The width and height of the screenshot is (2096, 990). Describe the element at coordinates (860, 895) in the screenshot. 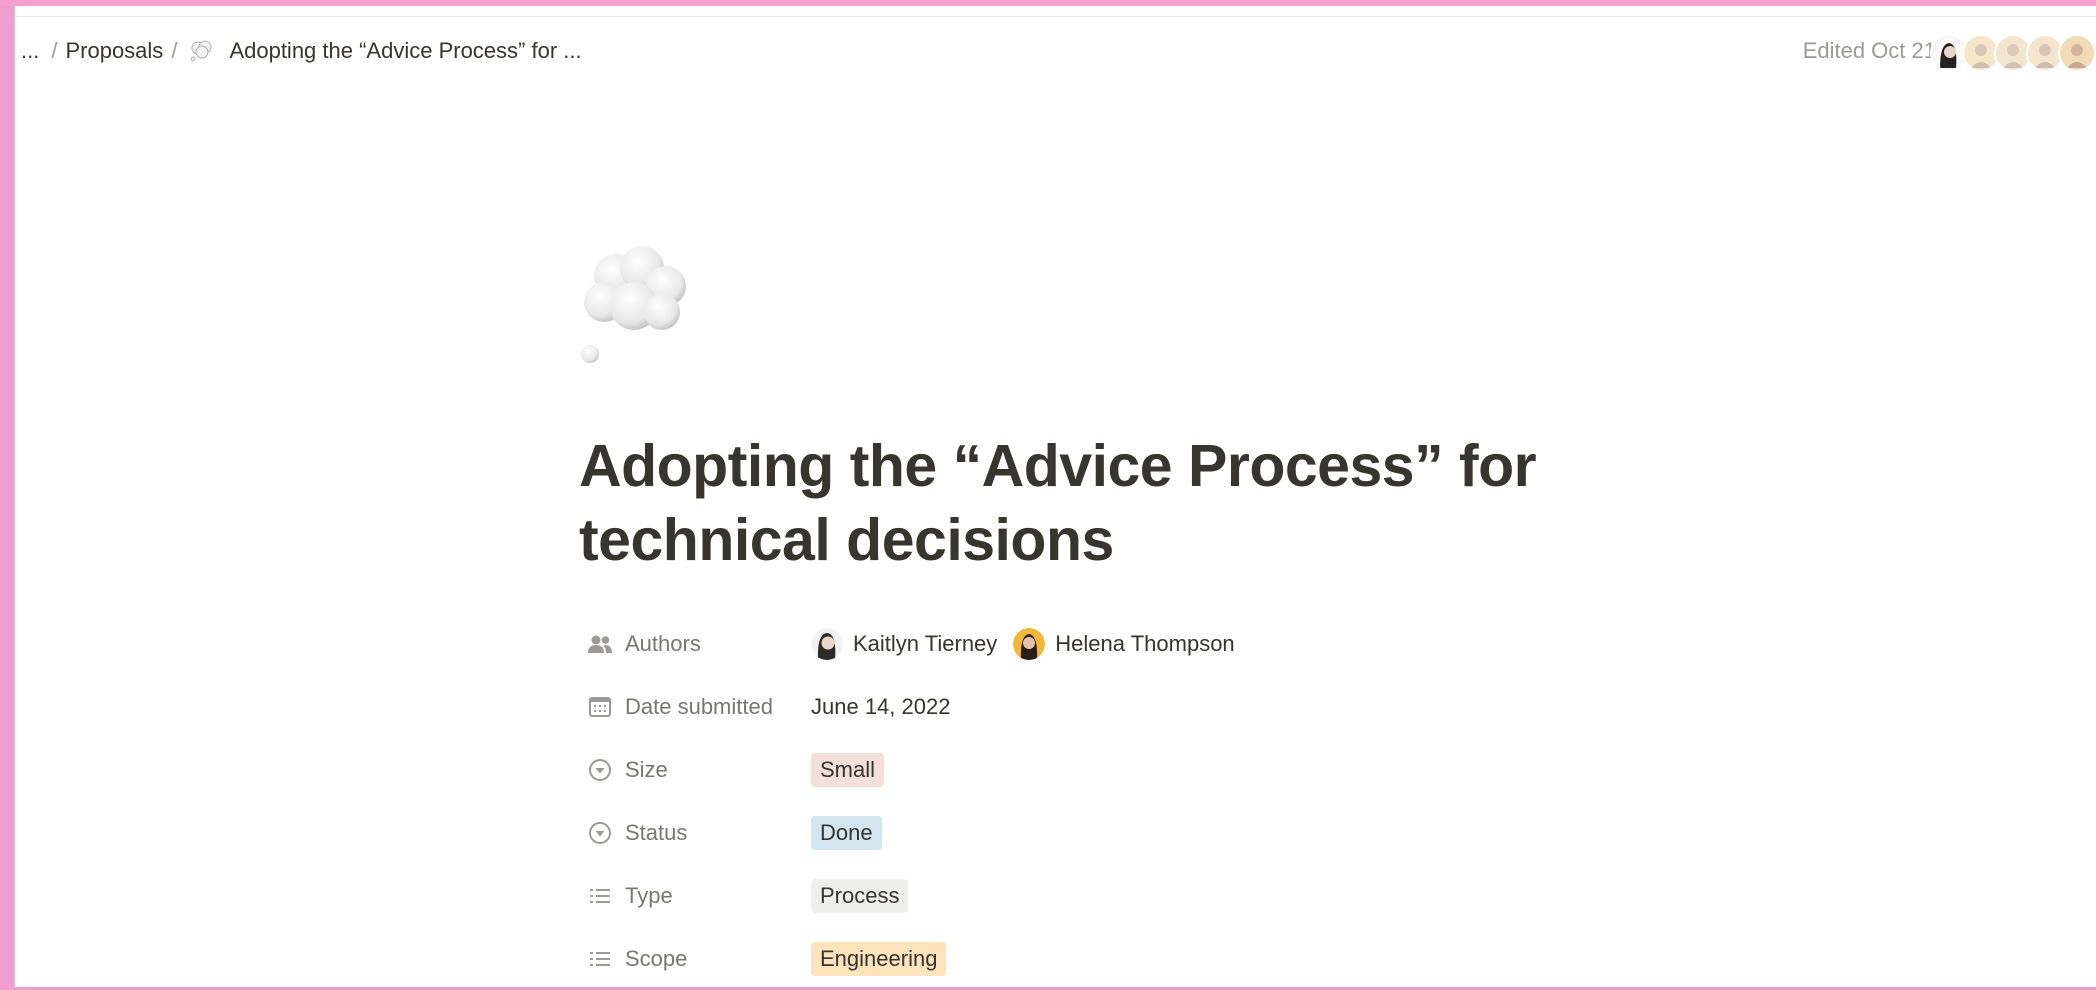

I see `type-tag: Process` at that location.